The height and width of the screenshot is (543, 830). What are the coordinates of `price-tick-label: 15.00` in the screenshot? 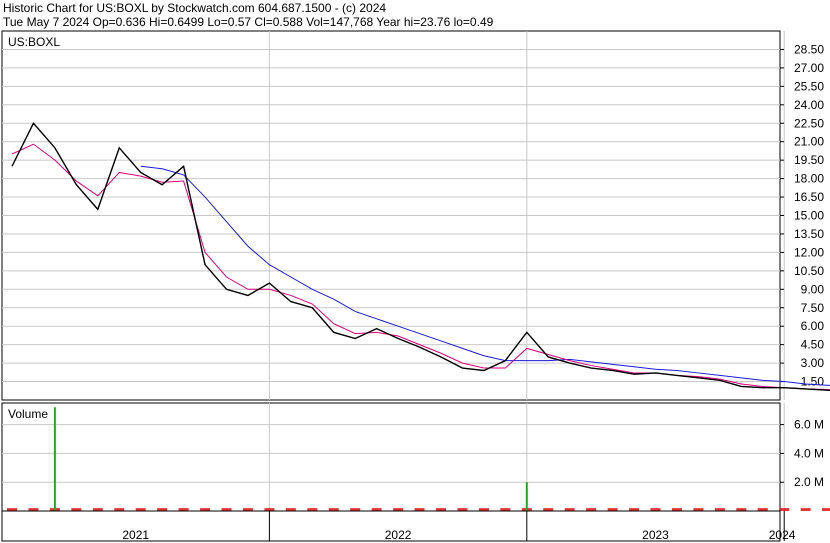 It's located at (809, 216).